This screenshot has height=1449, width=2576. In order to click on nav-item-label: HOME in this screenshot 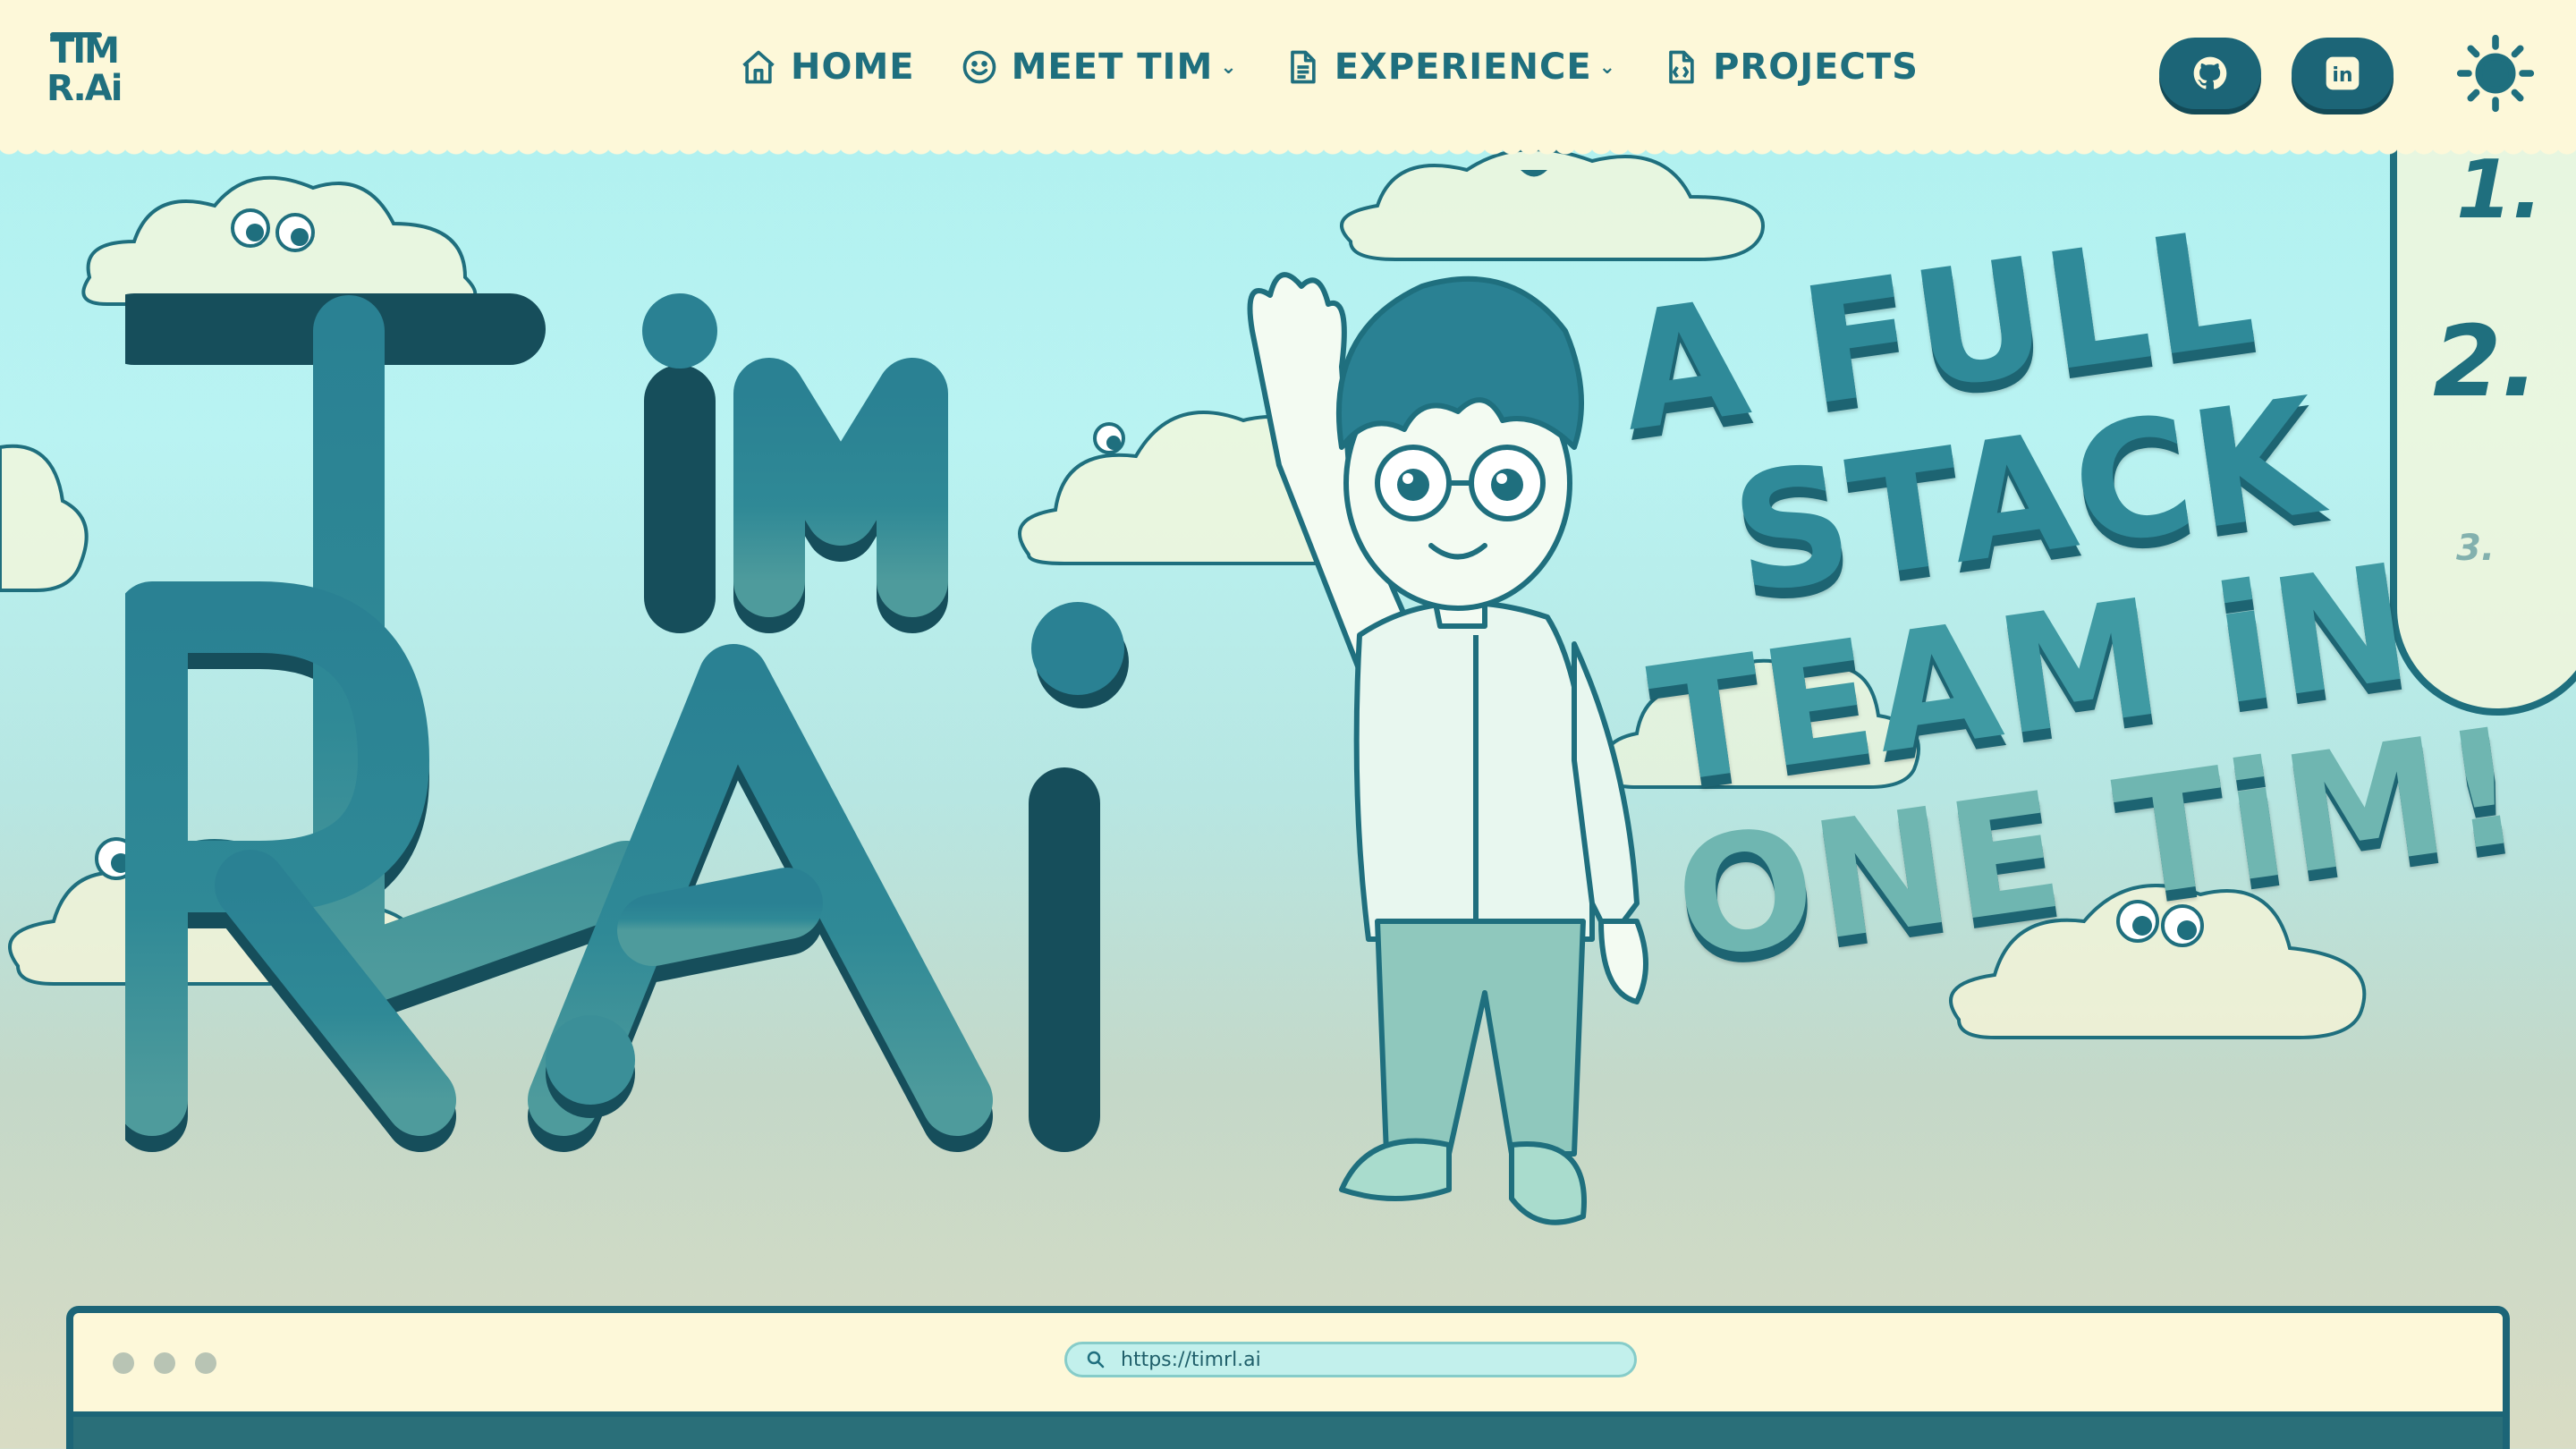, I will do `click(853, 67)`.